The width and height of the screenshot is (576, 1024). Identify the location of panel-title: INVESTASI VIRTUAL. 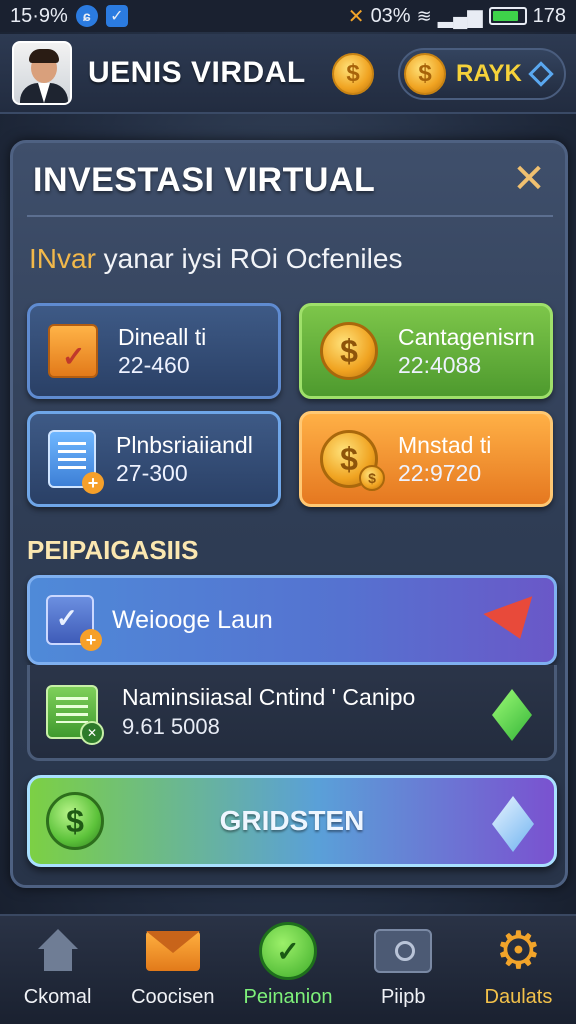
(204, 180).